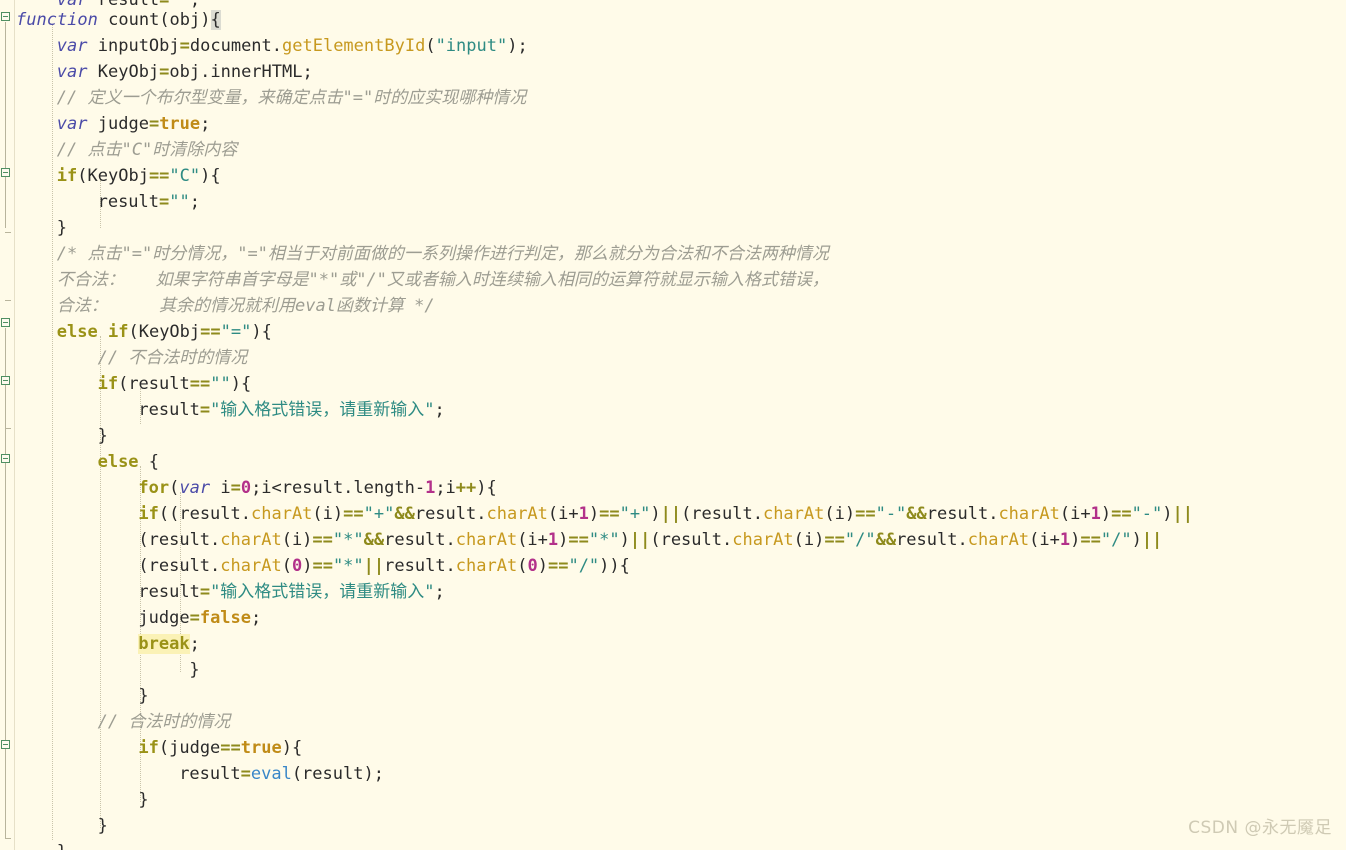 The width and height of the screenshot is (1346, 850). I want to click on code-line: if(result==""){, so click(126, 384).